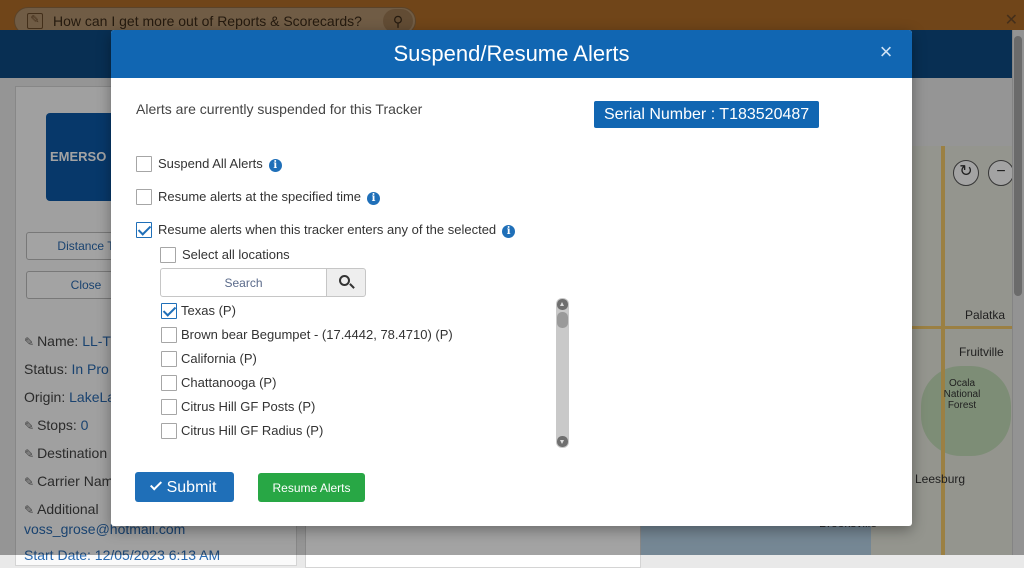 The height and width of the screenshot is (568, 1024). I want to click on location-label: Chattanooga (P), so click(228, 382).